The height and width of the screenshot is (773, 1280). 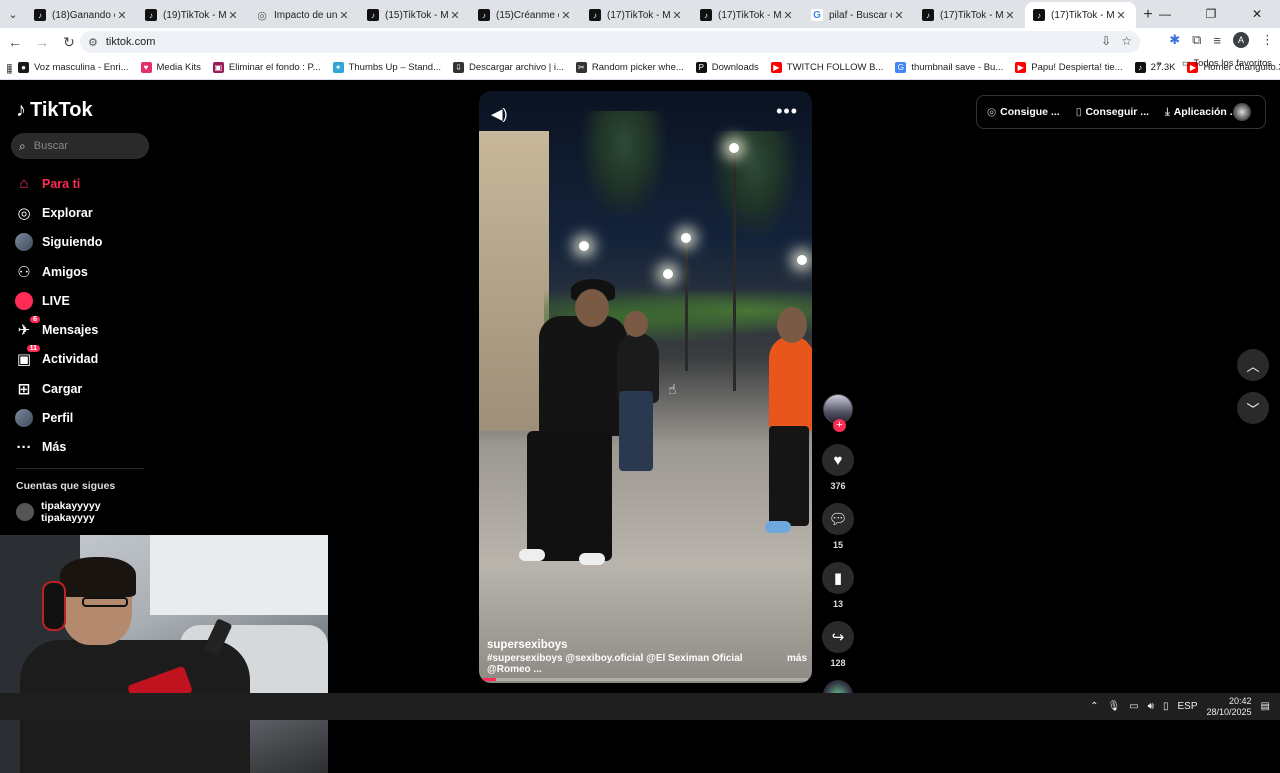 I want to click on nav-item: Siguiendo, so click(x=58, y=242).